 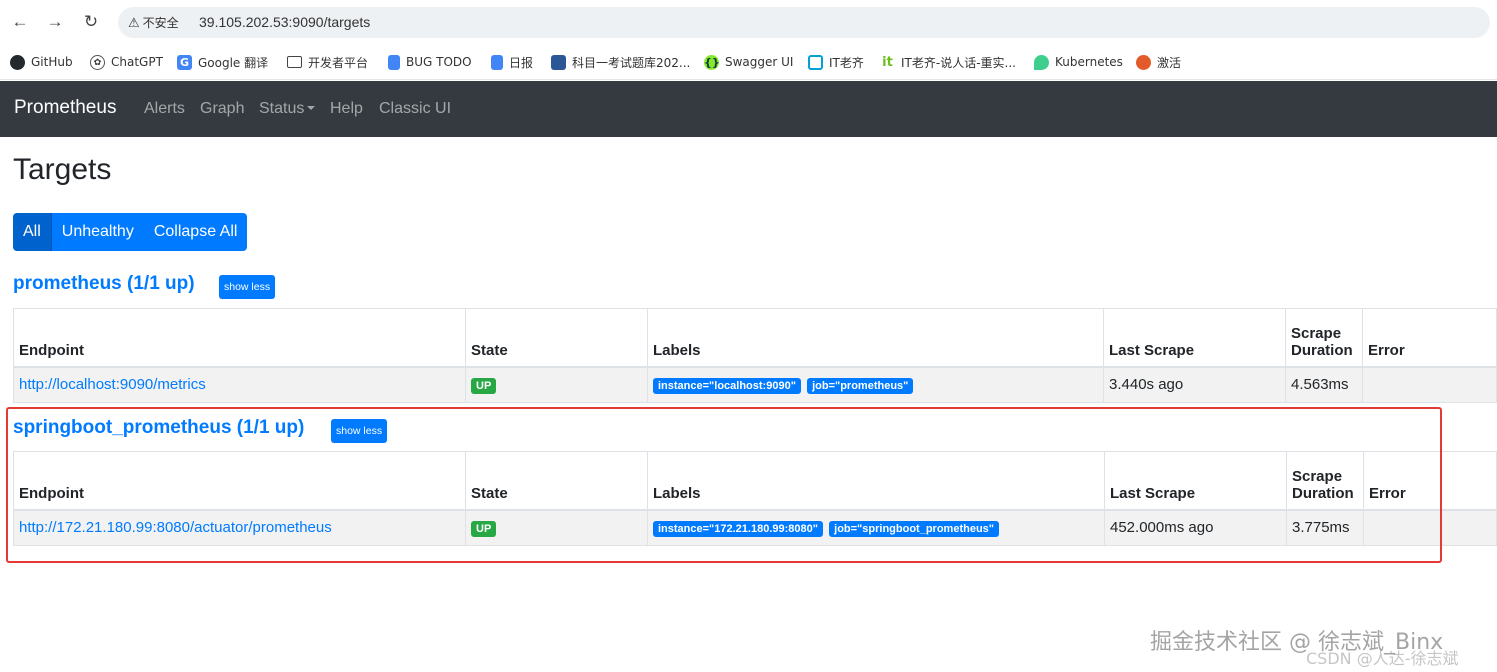 What do you see at coordinates (134, 23) in the screenshot?
I see `warning-icon: ⚠` at bounding box center [134, 23].